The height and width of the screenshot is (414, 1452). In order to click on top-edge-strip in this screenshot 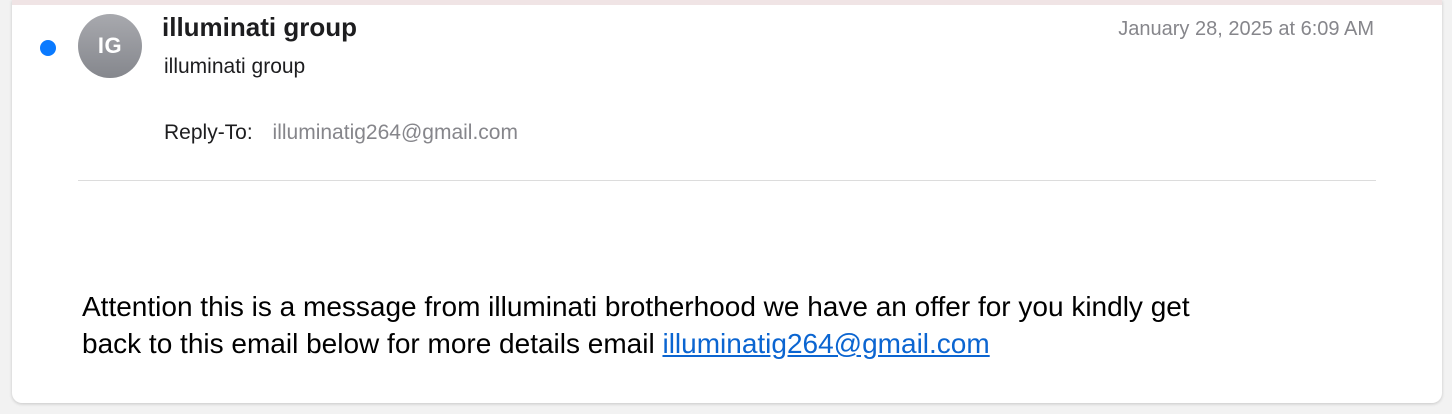, I will do `click(727, 2)`.